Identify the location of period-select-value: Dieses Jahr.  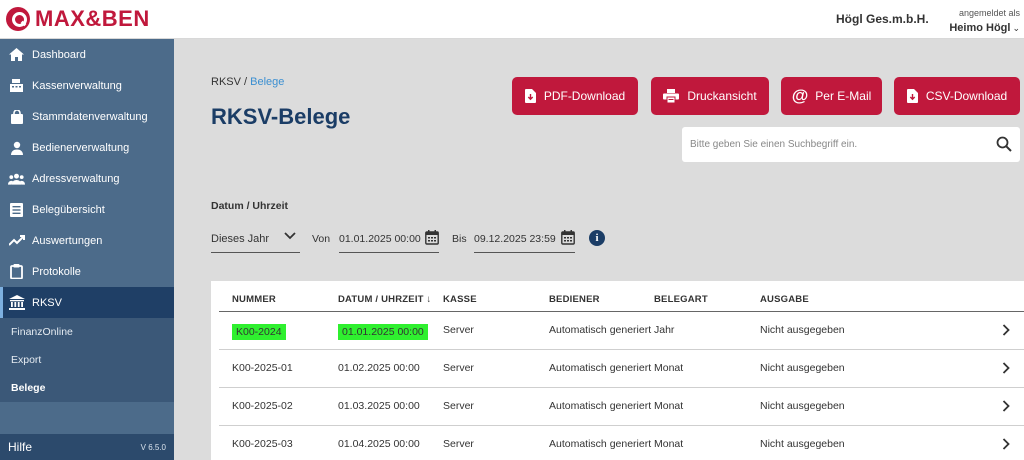
(240, 239).